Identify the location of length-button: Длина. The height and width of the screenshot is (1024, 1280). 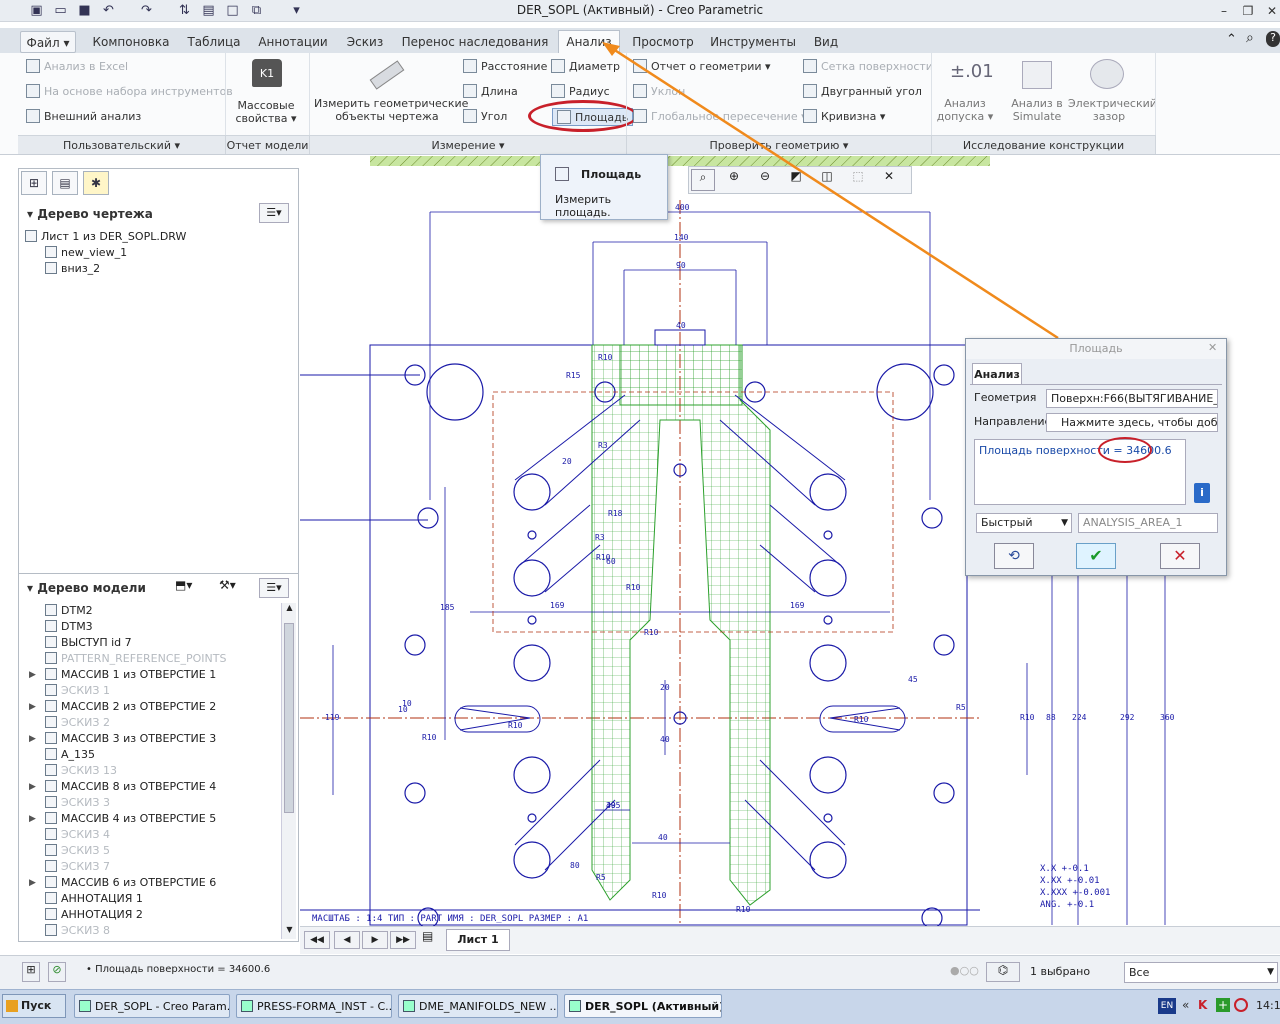
(490, 92).